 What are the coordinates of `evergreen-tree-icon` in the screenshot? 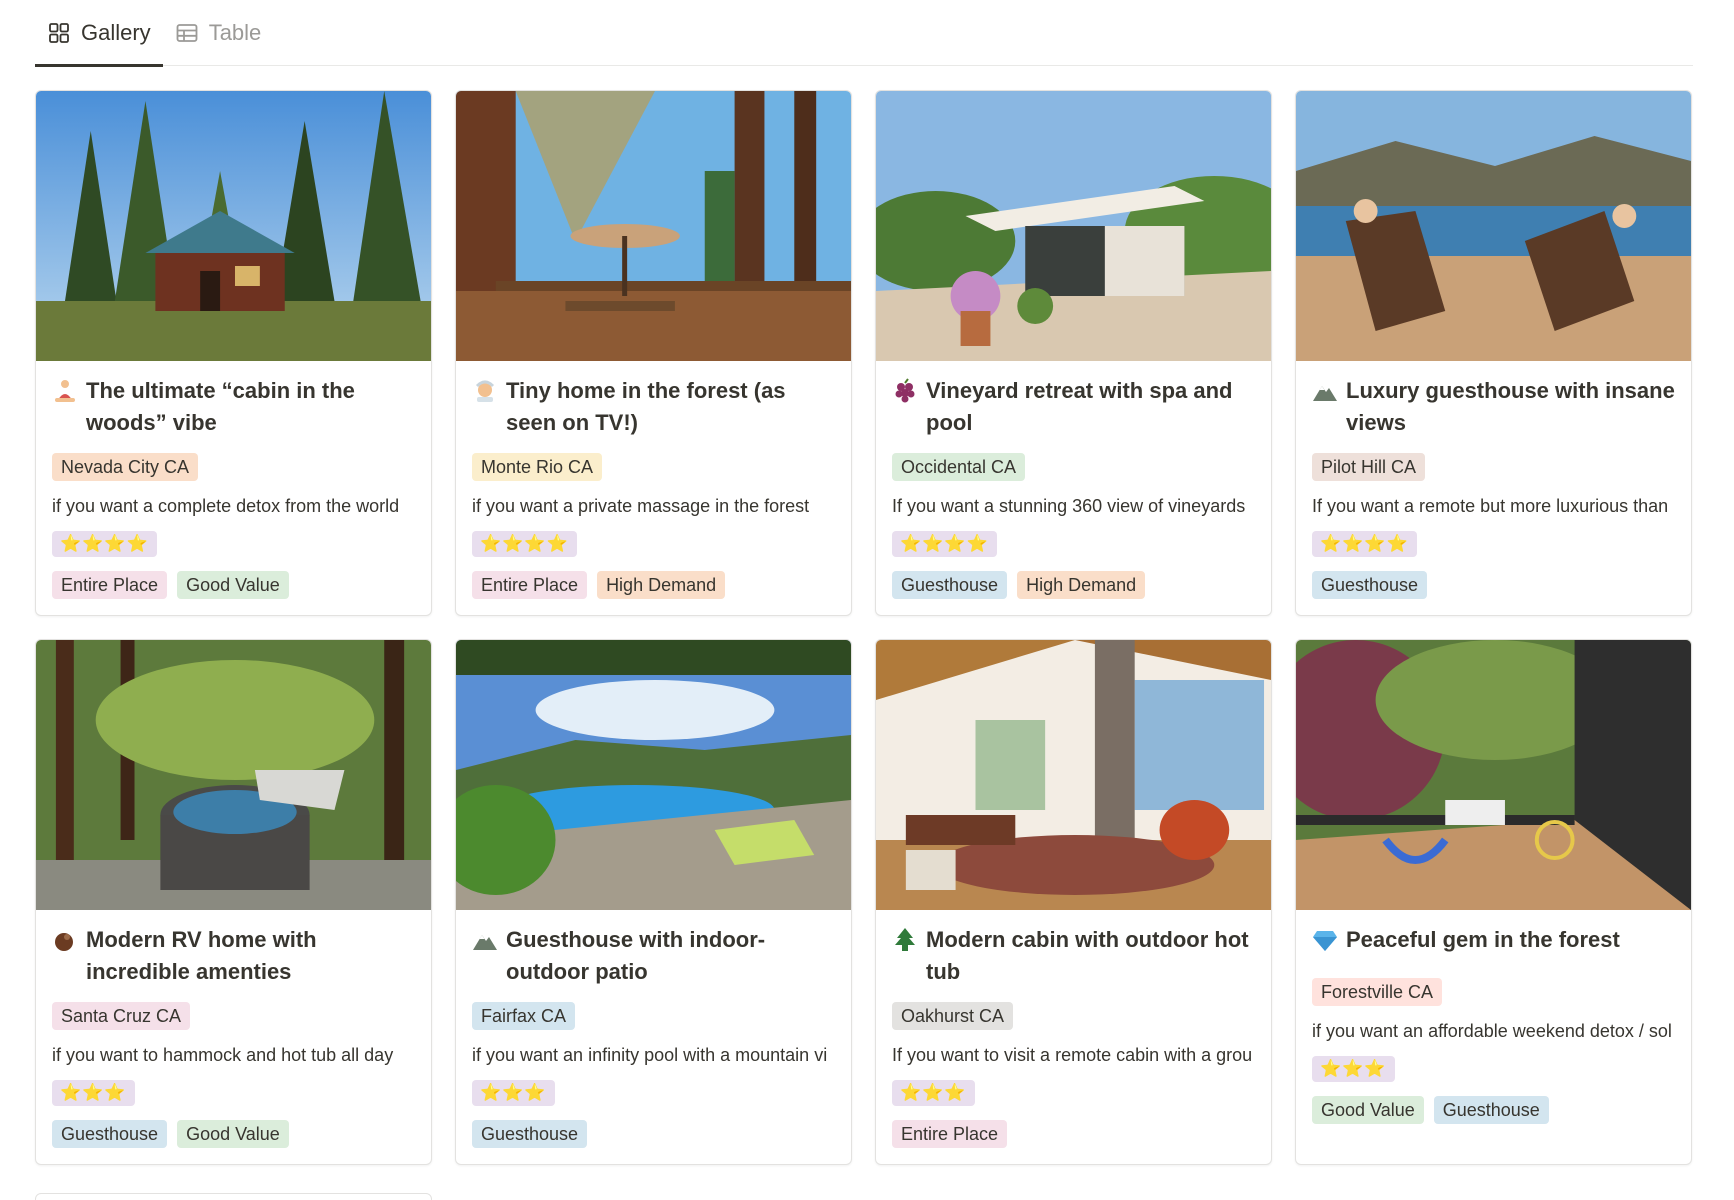 It's located at (905, 939).